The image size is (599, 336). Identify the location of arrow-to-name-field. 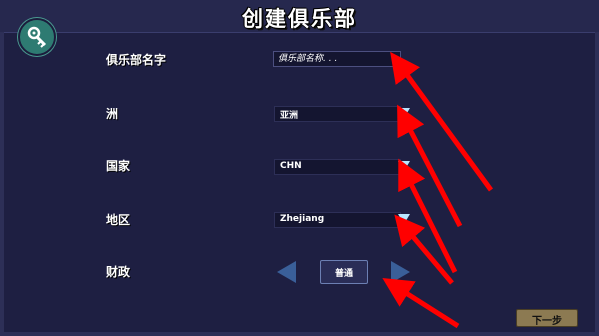
(442, 121).